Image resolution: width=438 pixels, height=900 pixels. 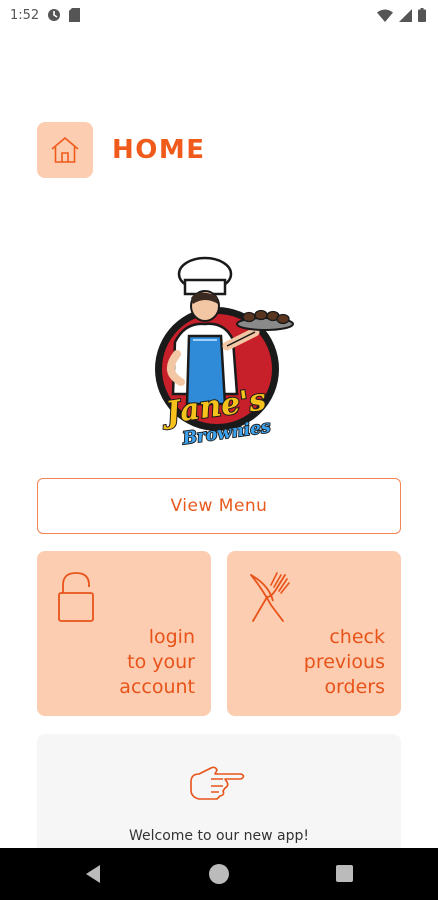 I want to click on home-badge, so click(x=65, y=150).